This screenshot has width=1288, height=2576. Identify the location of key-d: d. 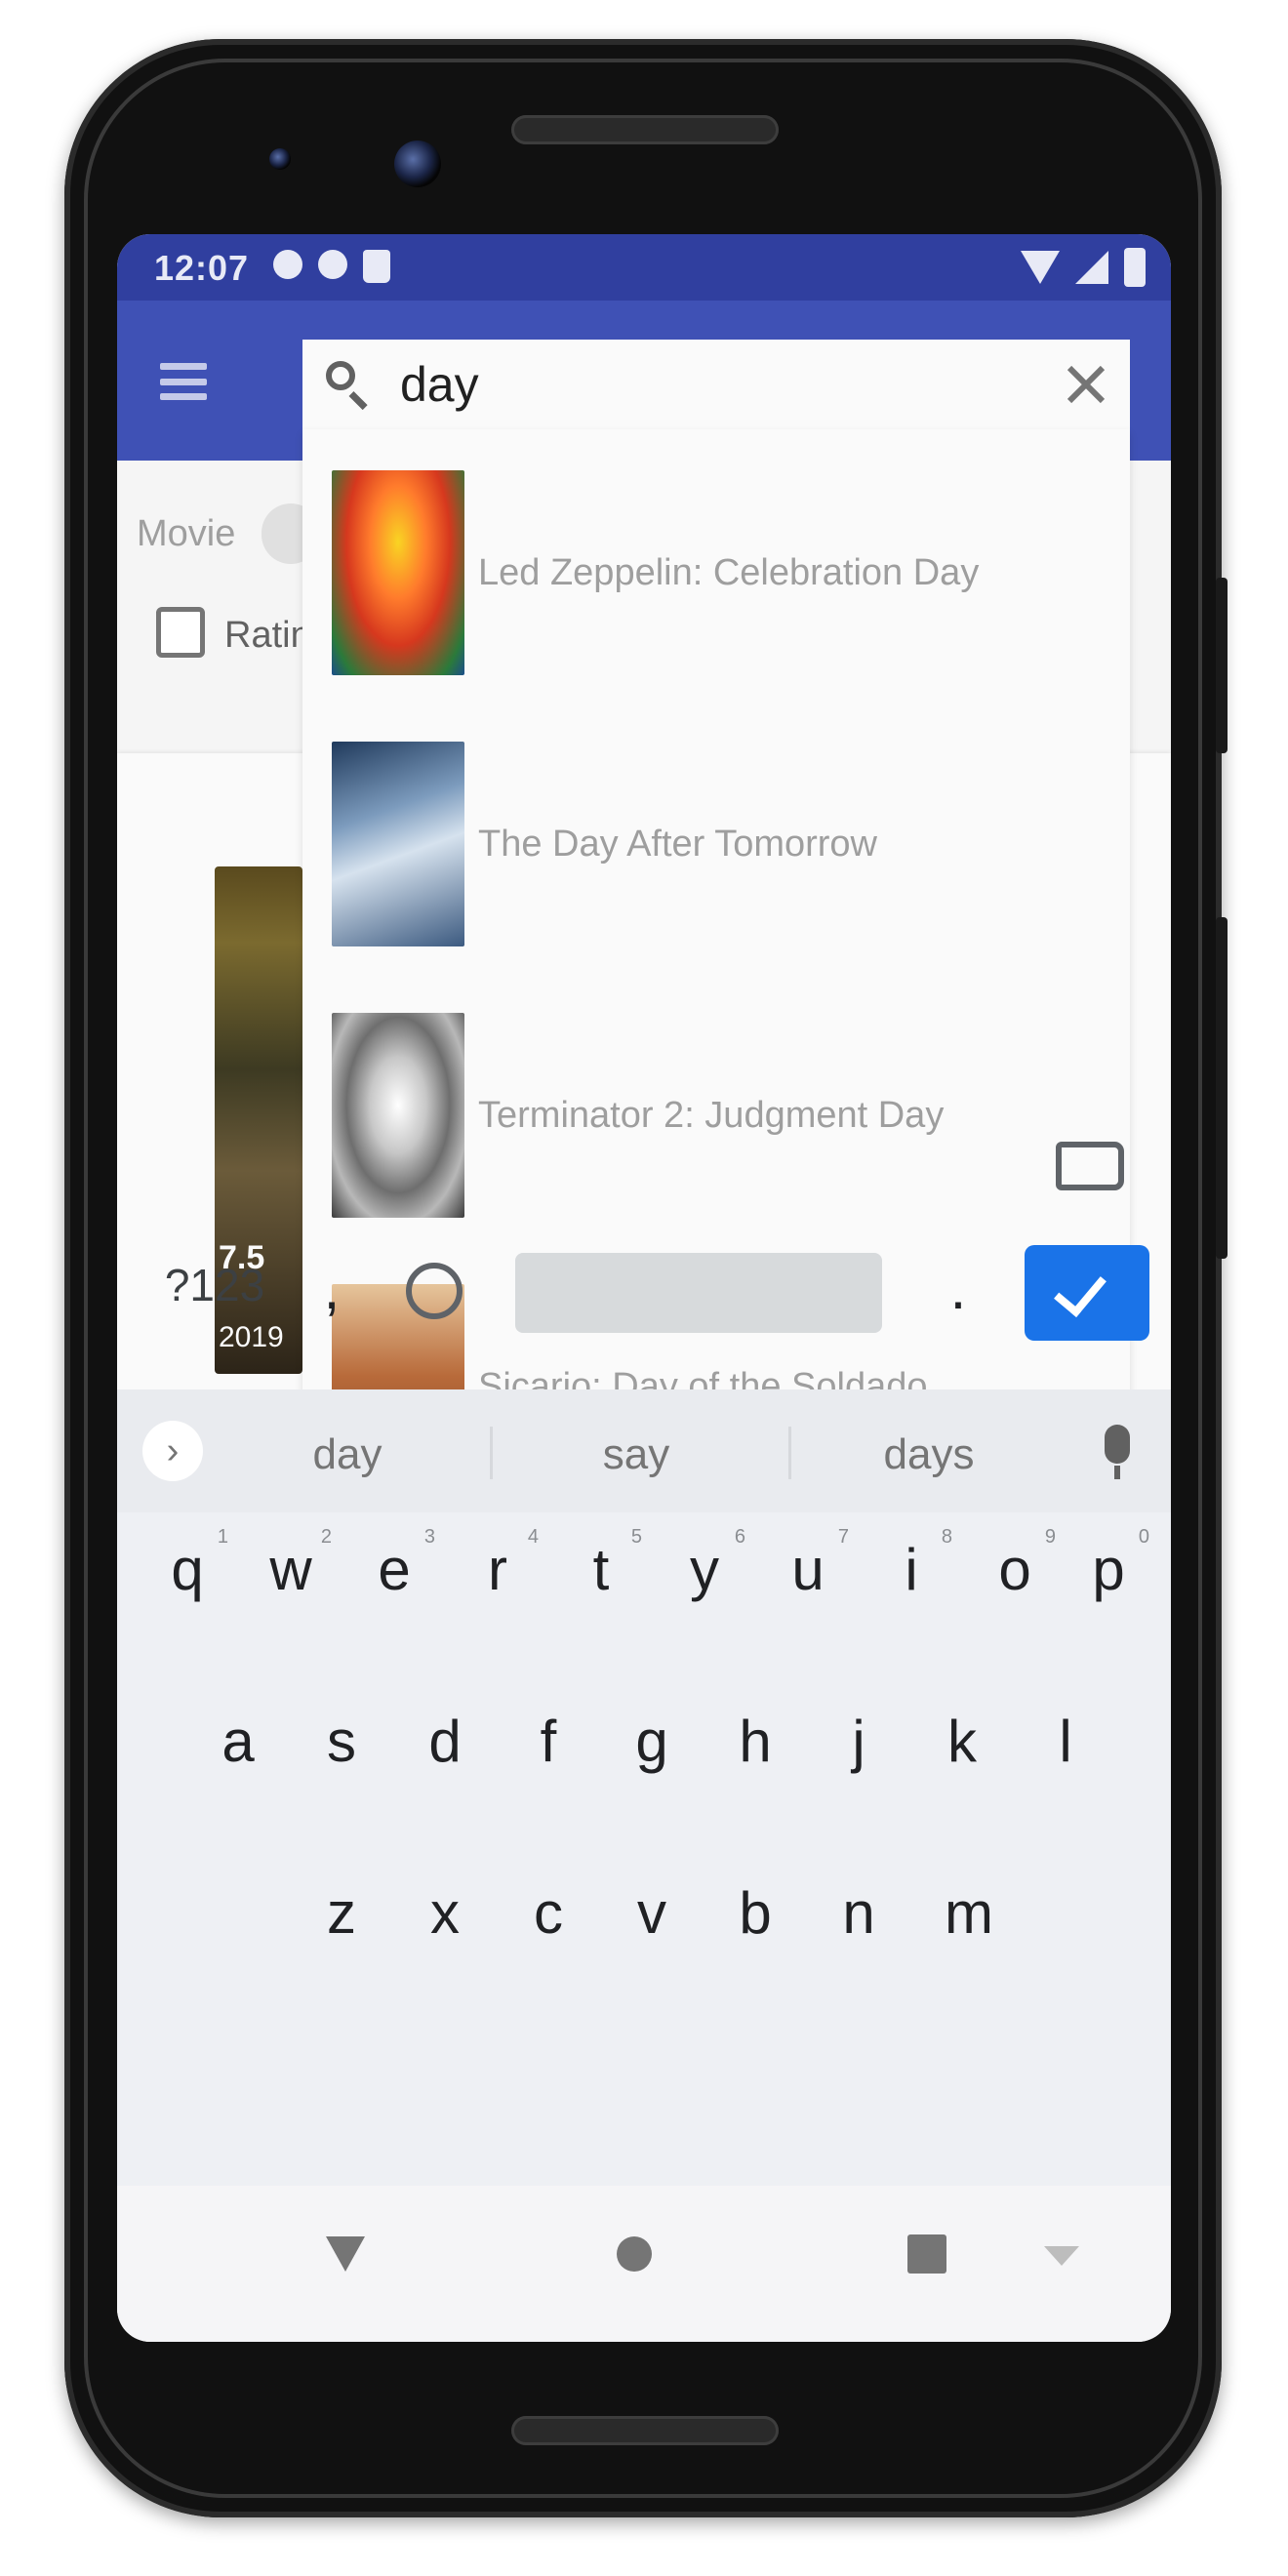
(445, 1756).